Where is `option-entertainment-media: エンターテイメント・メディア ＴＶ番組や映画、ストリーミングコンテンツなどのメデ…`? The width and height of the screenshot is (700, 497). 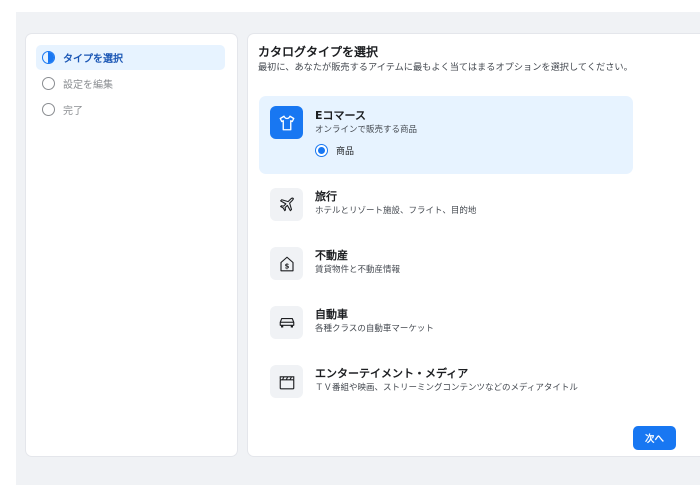 option-entertainment-media: エンターテイメント・メディア ＴＶ番組や映画、ストリーミングコンテンツなどのメデ… is located at coordinates (446, 382).